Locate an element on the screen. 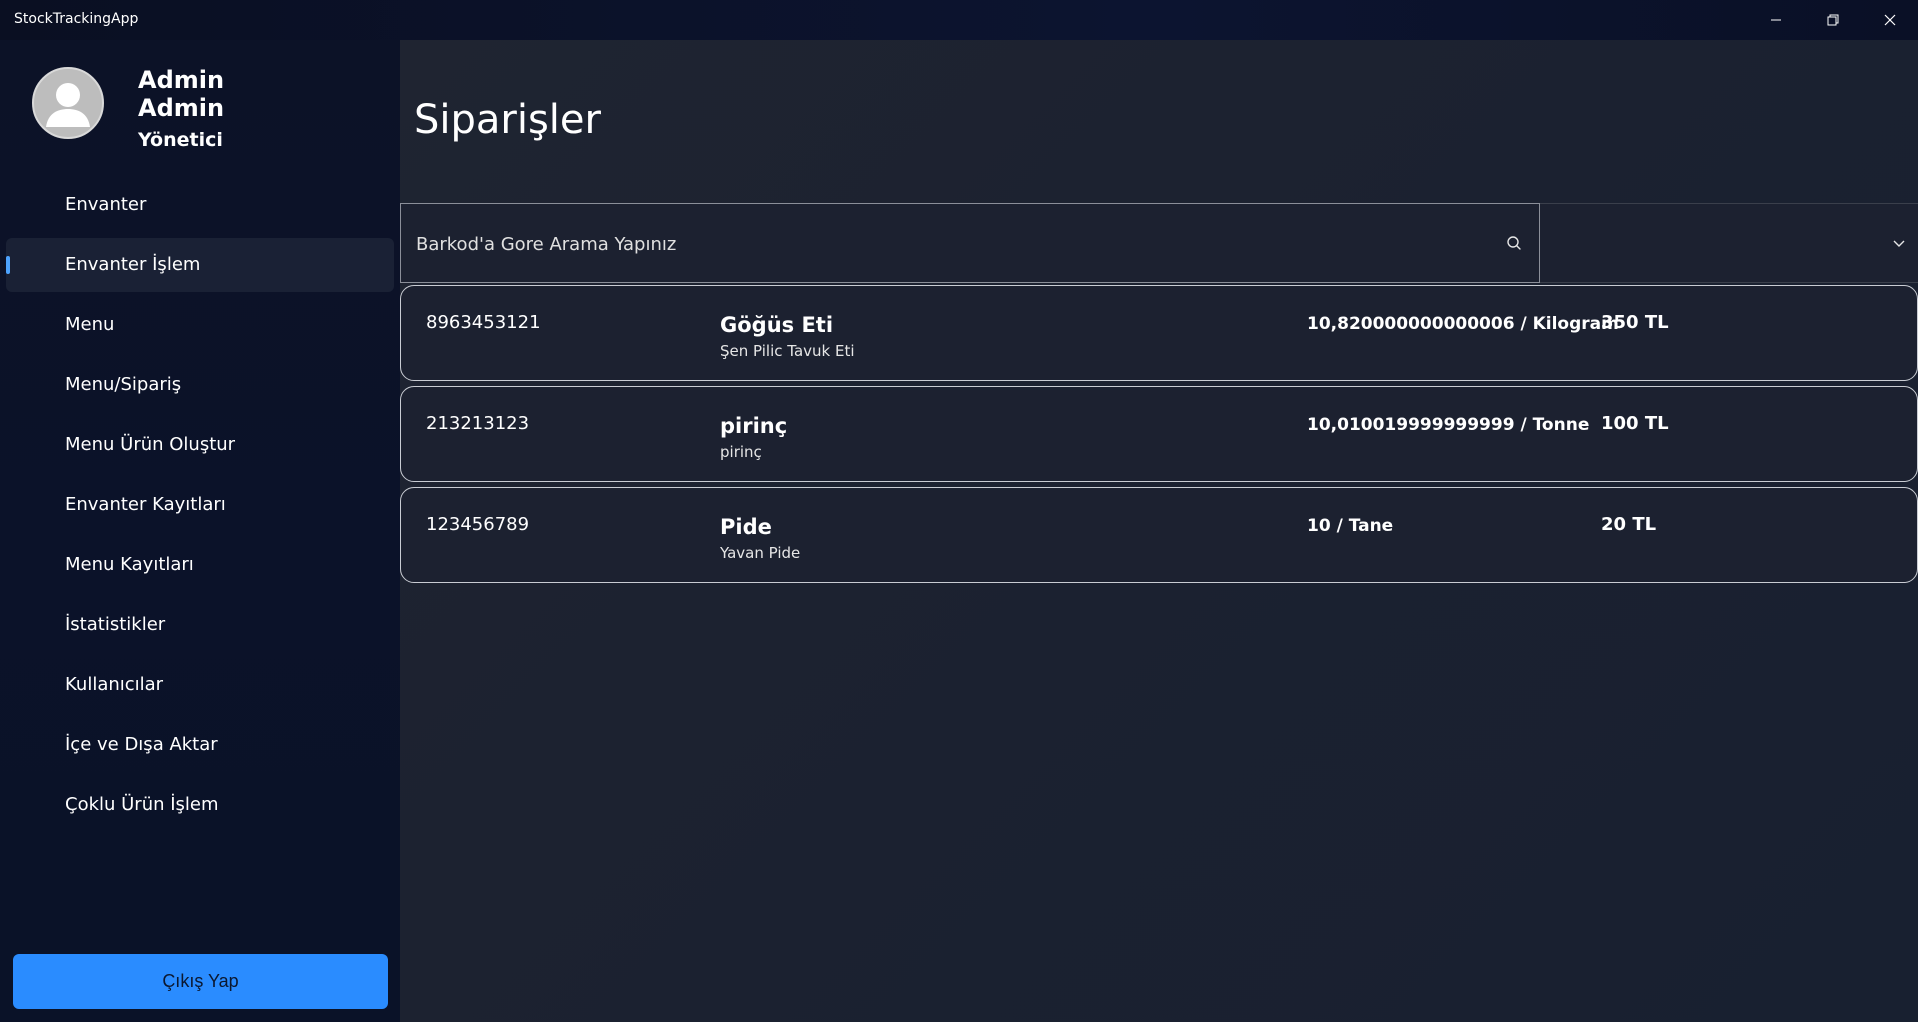  sidebar-item-envanter-kayitlari: Envanter Kayıtları is located at coordinates (200, 505).